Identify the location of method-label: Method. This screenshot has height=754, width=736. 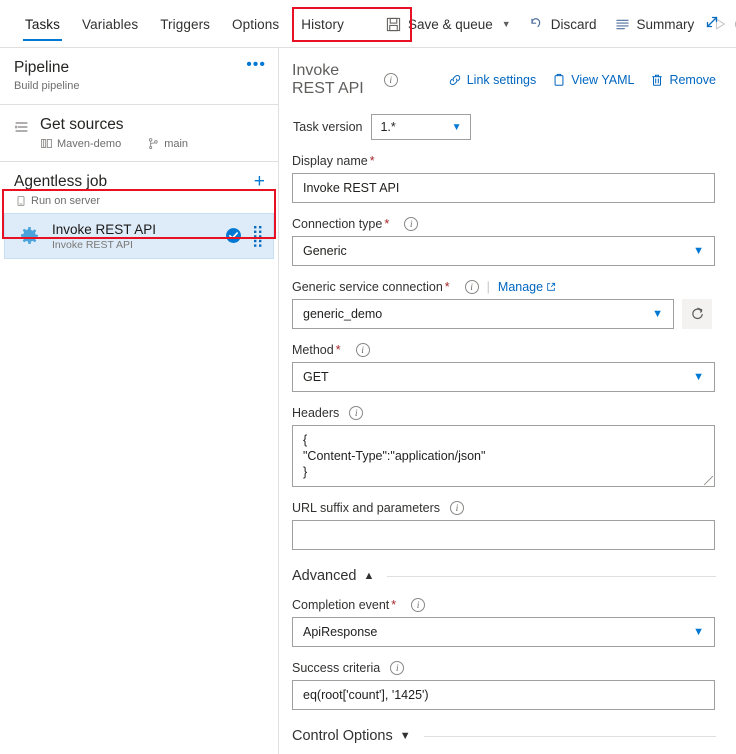
(313, 350).